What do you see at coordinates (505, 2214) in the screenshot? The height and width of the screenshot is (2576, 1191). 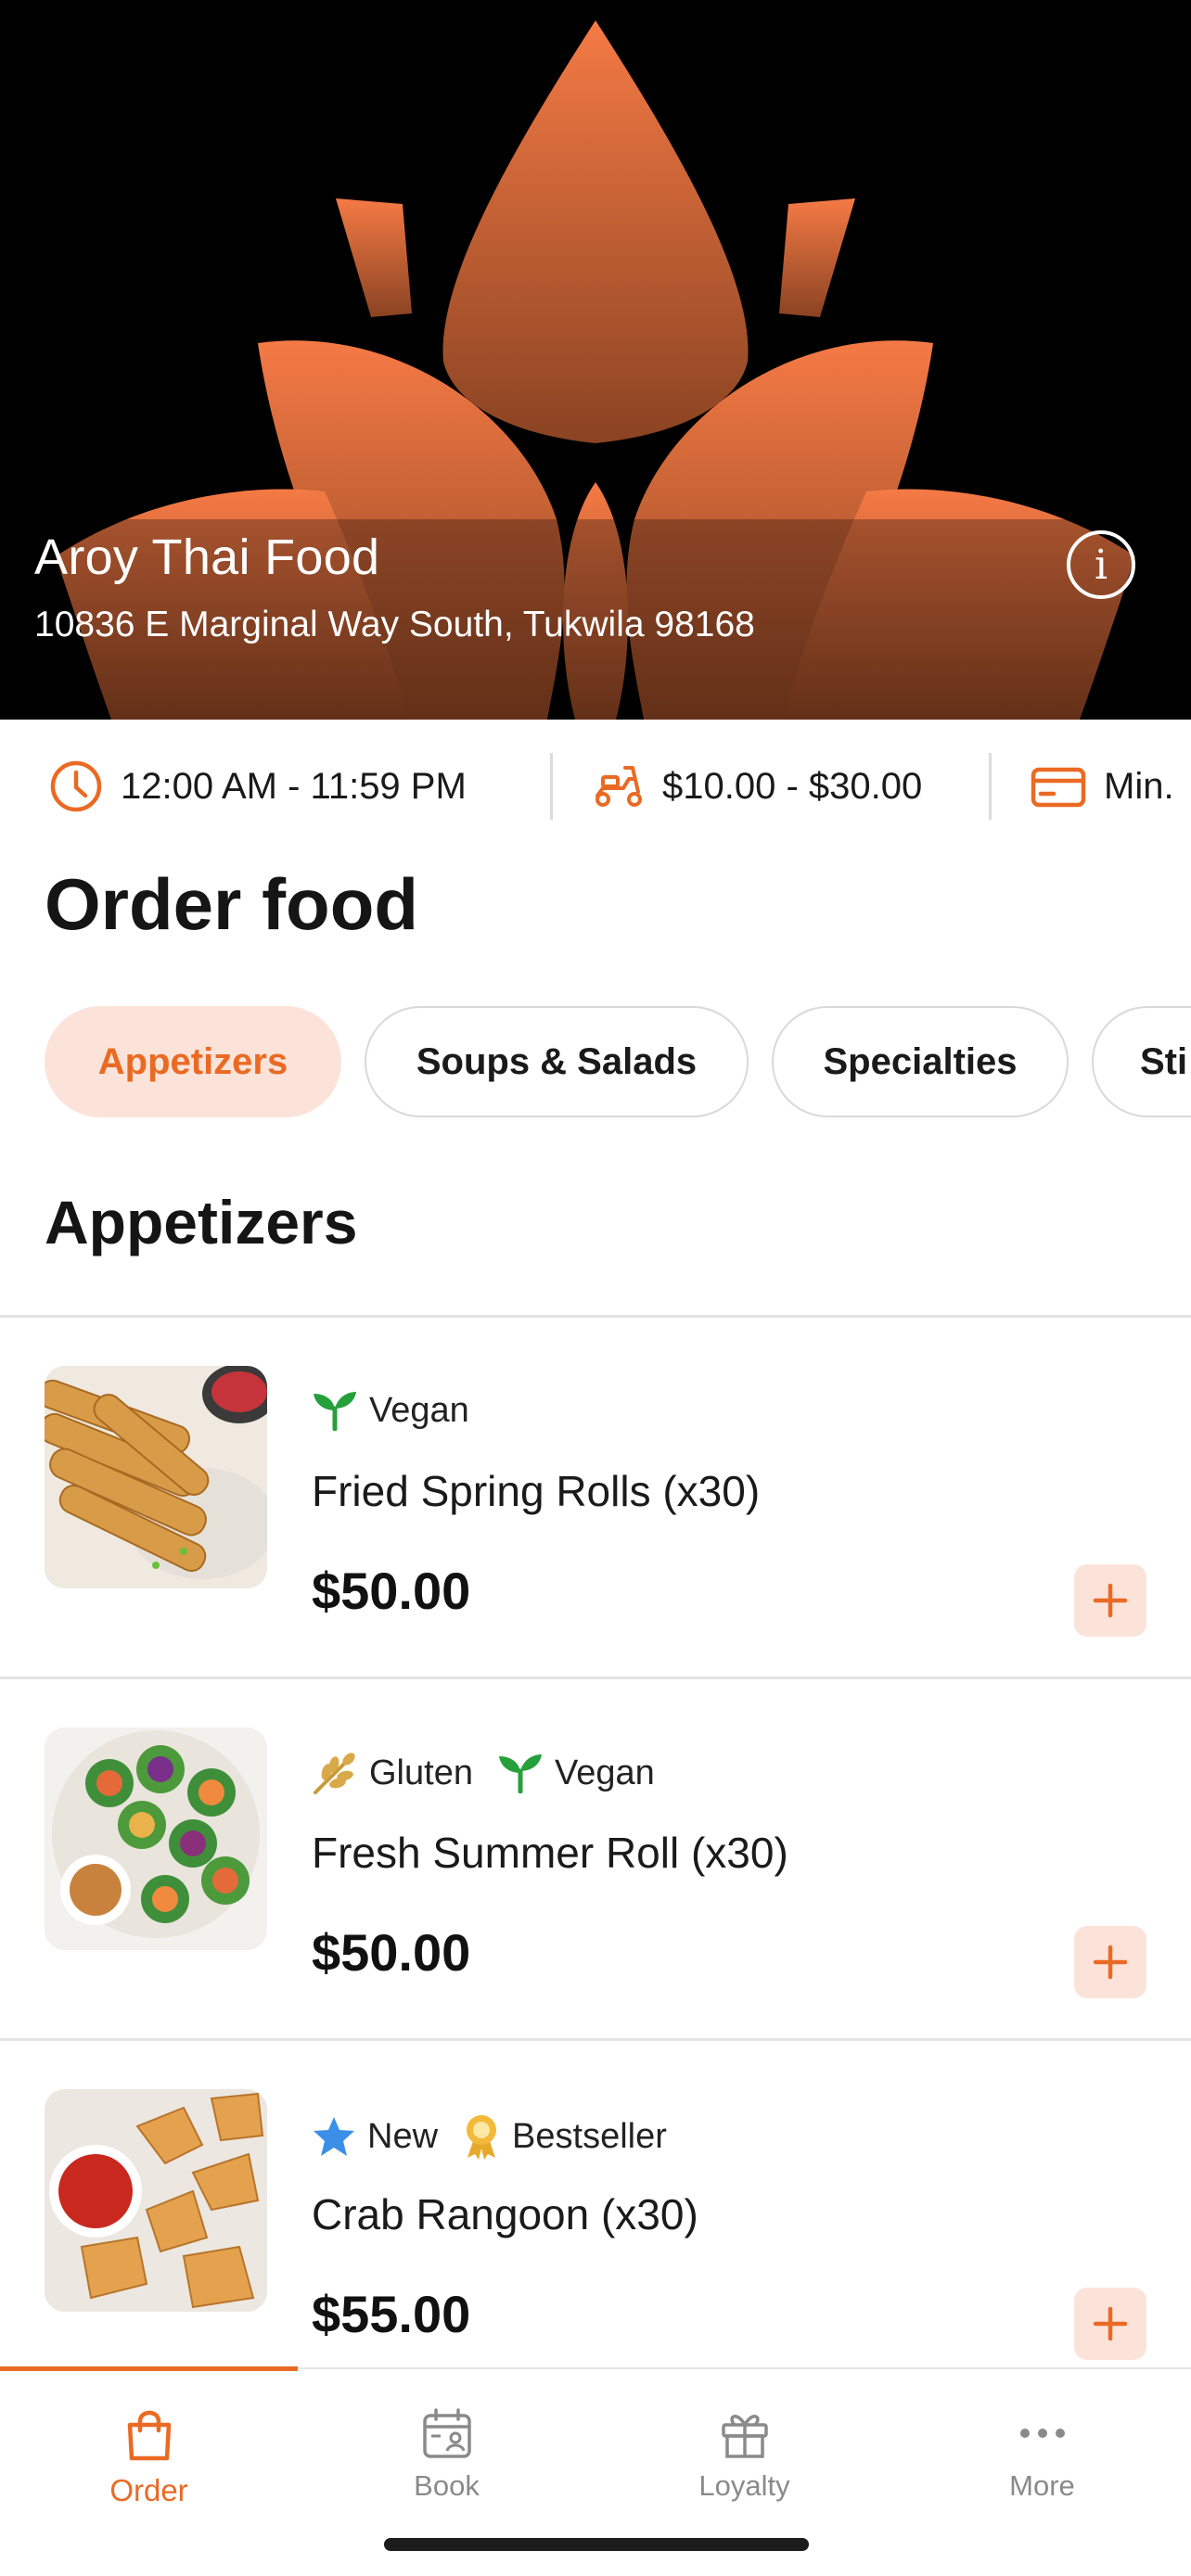 I see `item-name: Crab Rangoon (x30)` at bounding box center [505, 2214].